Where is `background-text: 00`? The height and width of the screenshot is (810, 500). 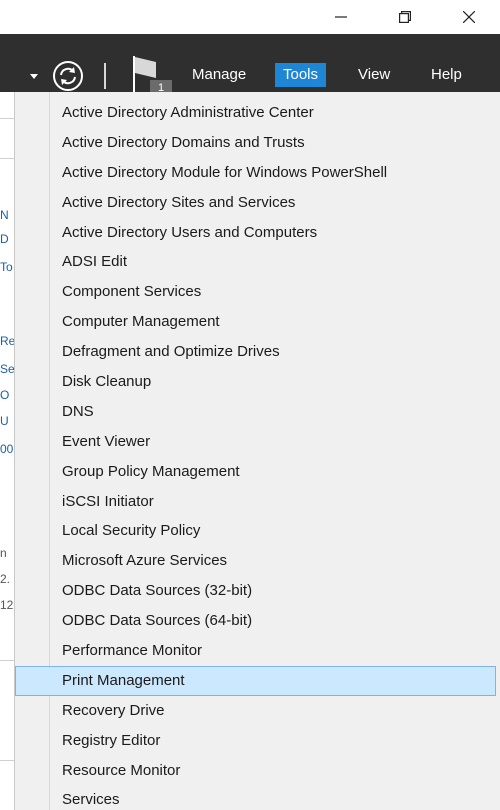
background-text: 00 is located at coordinates (7, 449).